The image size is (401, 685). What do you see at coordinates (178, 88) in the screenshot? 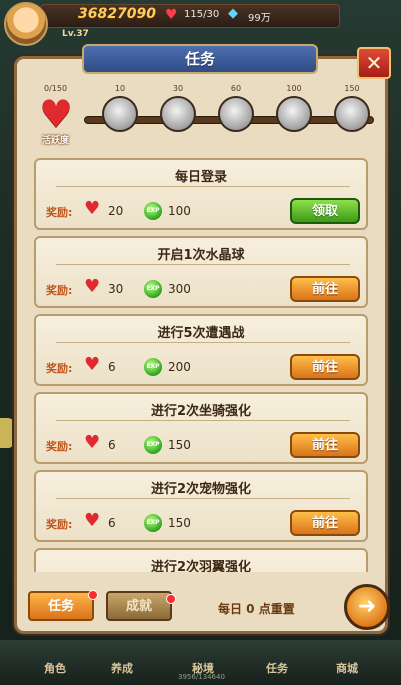
I see `milestone-label: 30` at bounding box center [178, 88].